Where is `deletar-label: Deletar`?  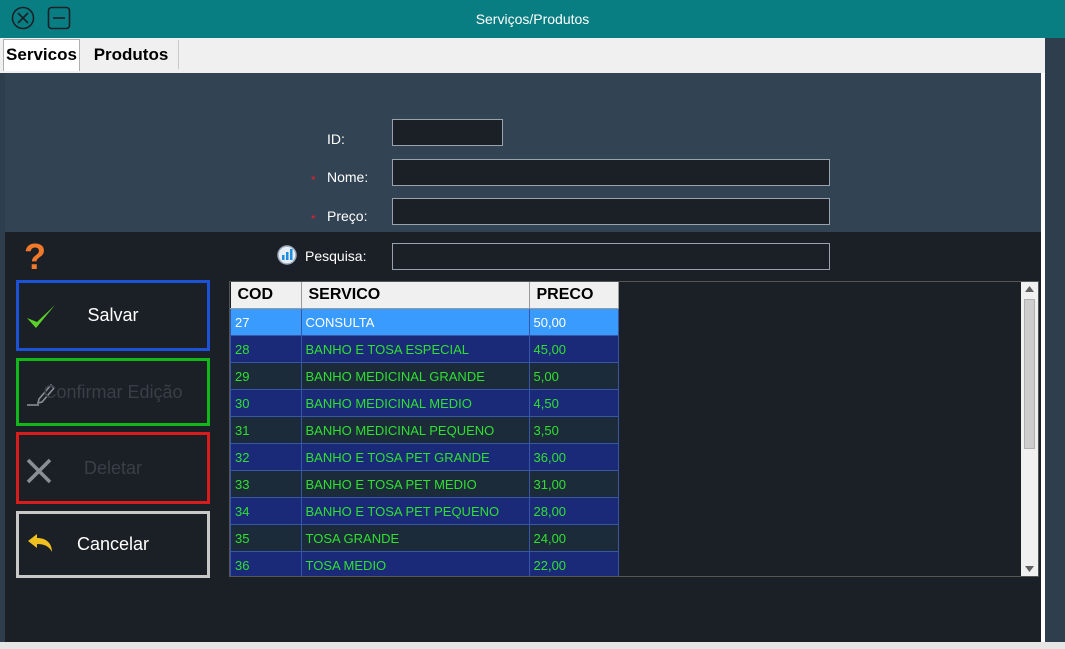
deletar-label: Deletar is located at coordinates (113, 467).